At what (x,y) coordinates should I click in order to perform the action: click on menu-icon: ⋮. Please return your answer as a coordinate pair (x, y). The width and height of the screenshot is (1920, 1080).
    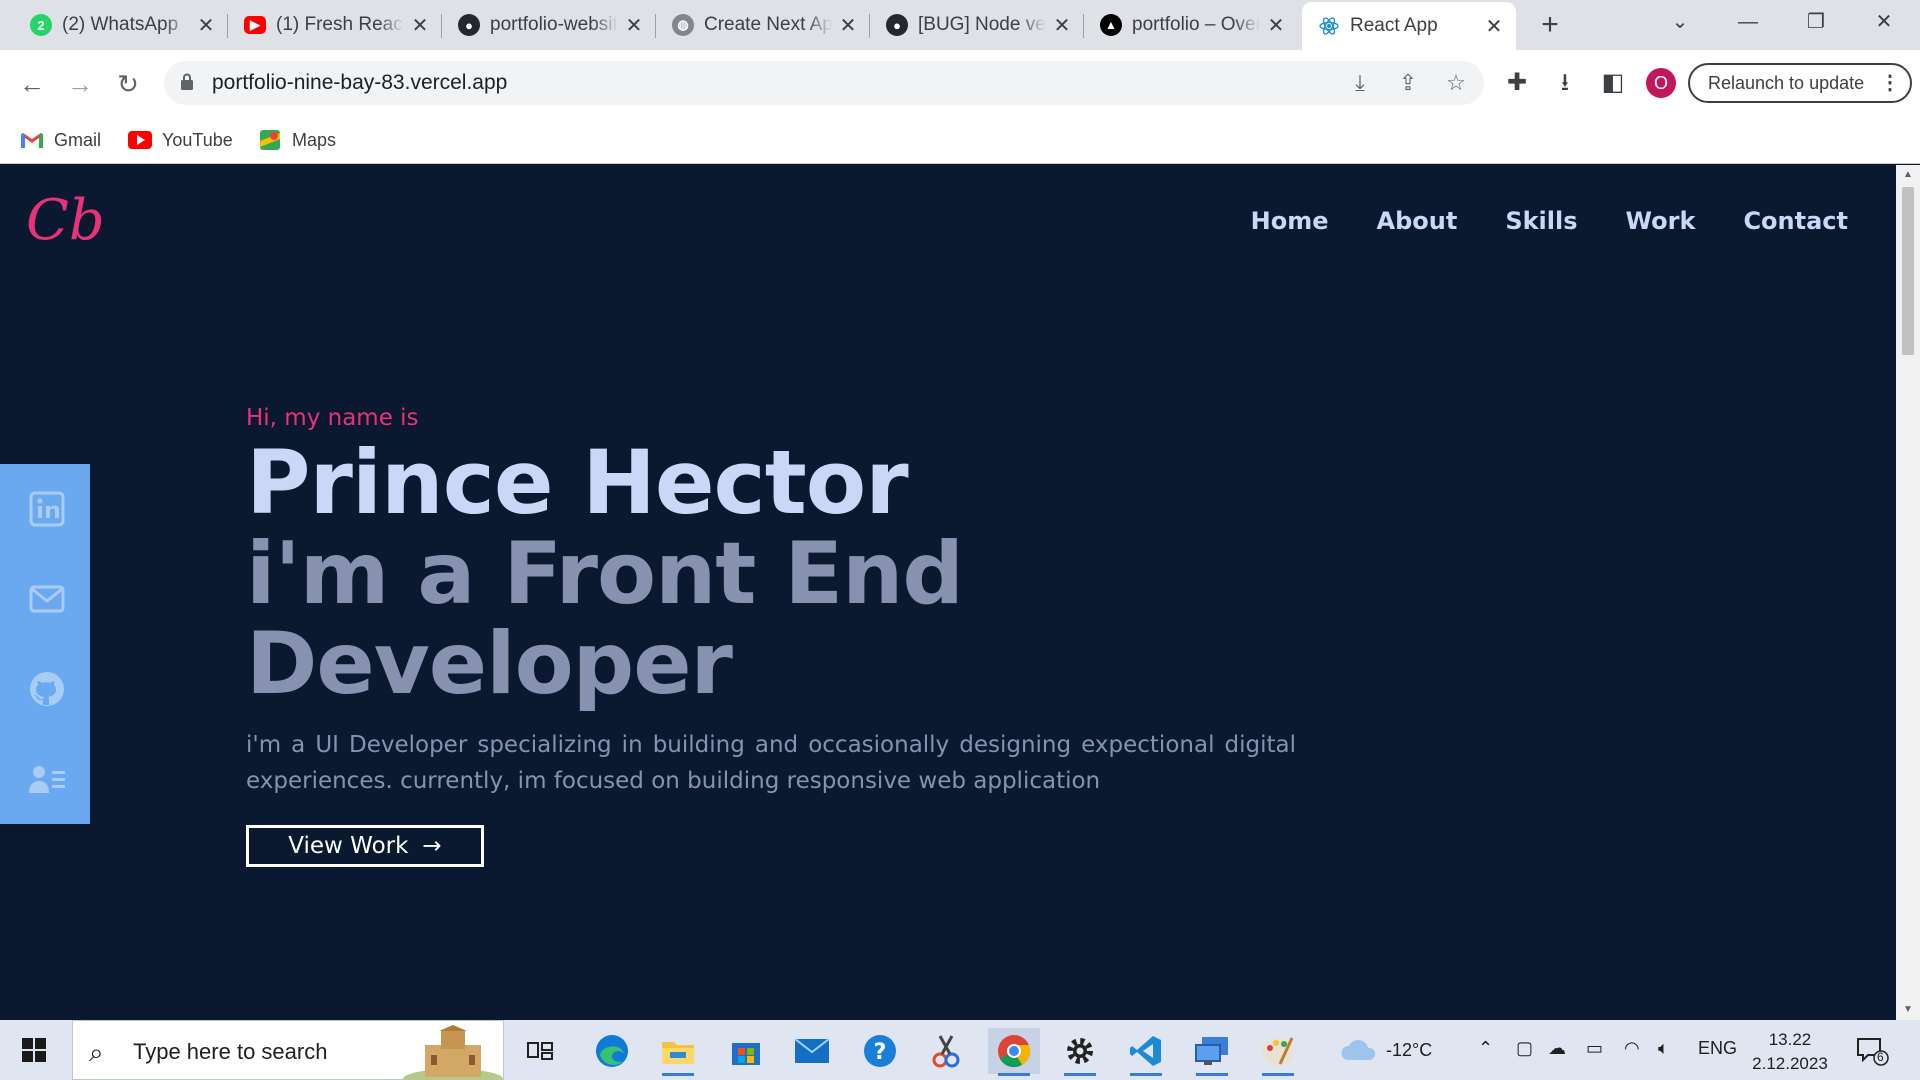
    Looking at the image, I should click on (1890, 83).